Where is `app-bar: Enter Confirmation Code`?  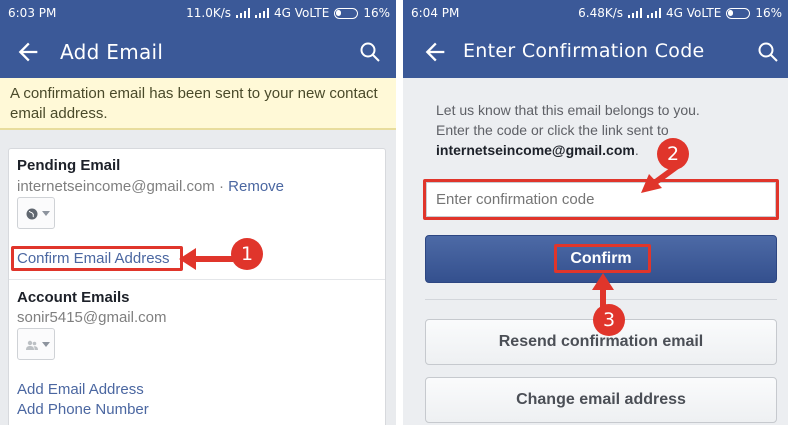
app-bar: Enter Confirmation Code is located at coordinates (595, 52).